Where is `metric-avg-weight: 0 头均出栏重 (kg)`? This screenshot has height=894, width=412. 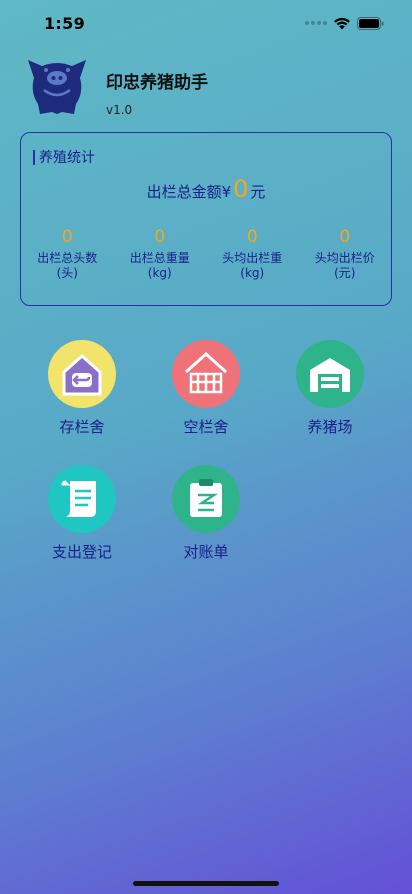 metric-avg-weight: 0 头均出栏重 (kg) is located at coordinates (252, 254).